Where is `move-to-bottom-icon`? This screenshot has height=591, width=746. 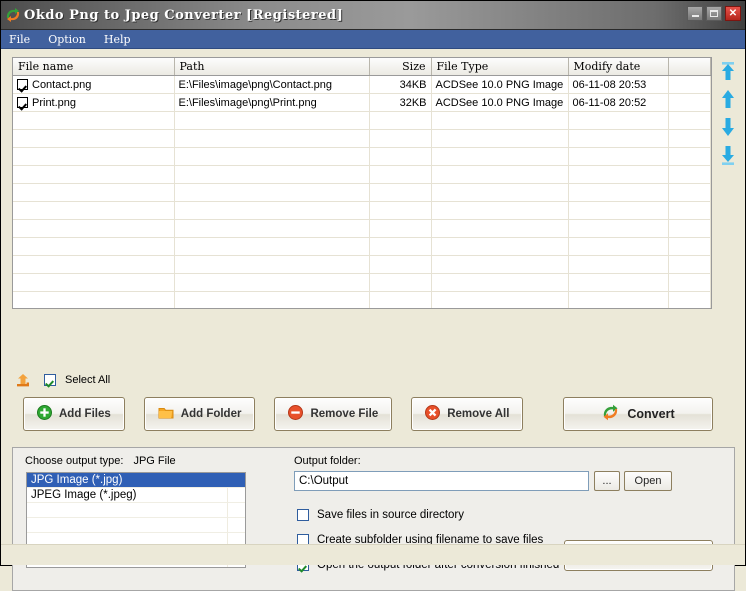
move-to-bottom-icon is located at coordinates (728, 155).